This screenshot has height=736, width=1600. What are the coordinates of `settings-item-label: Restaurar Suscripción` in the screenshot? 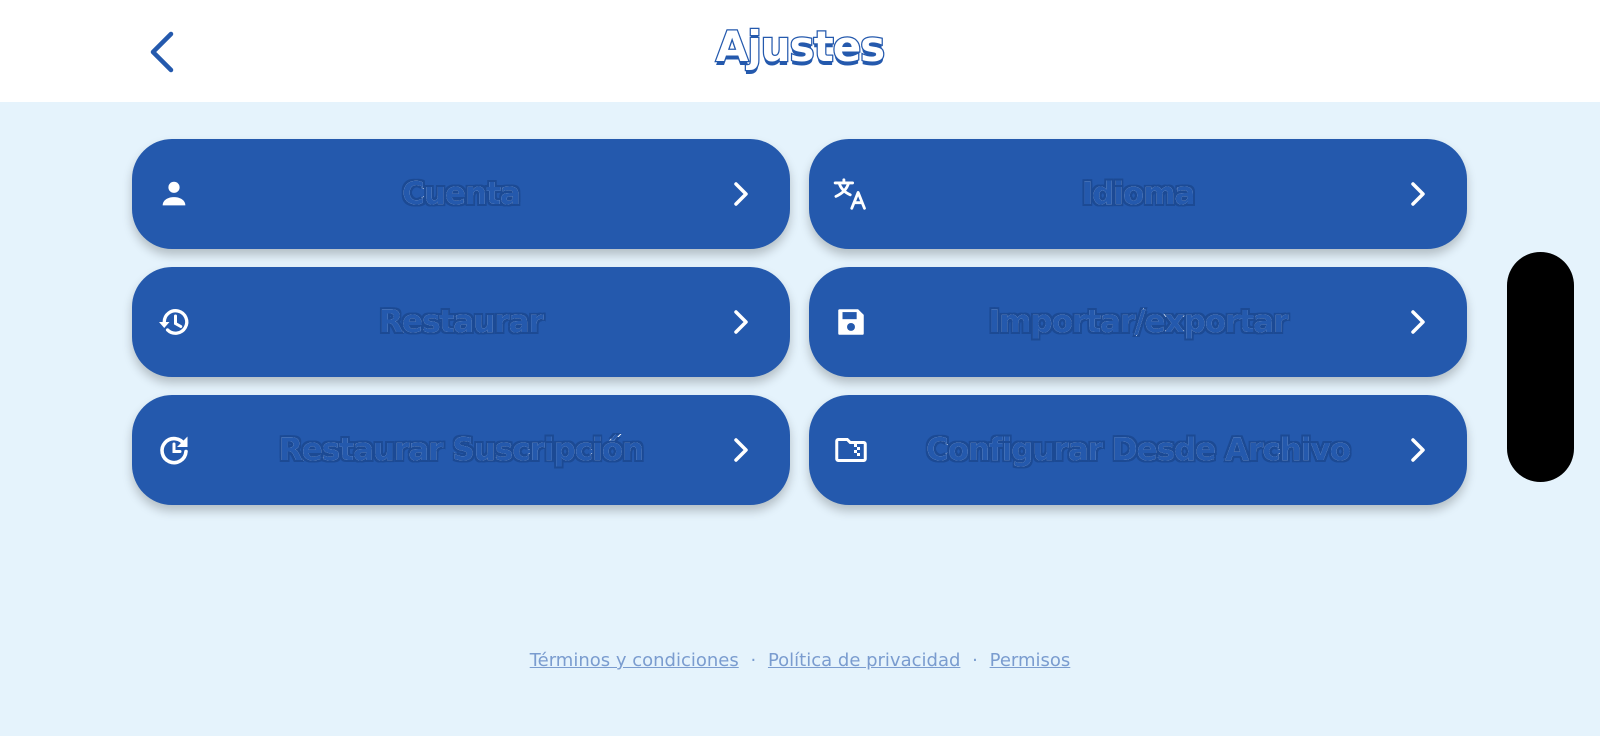 It's located at (461, 450).